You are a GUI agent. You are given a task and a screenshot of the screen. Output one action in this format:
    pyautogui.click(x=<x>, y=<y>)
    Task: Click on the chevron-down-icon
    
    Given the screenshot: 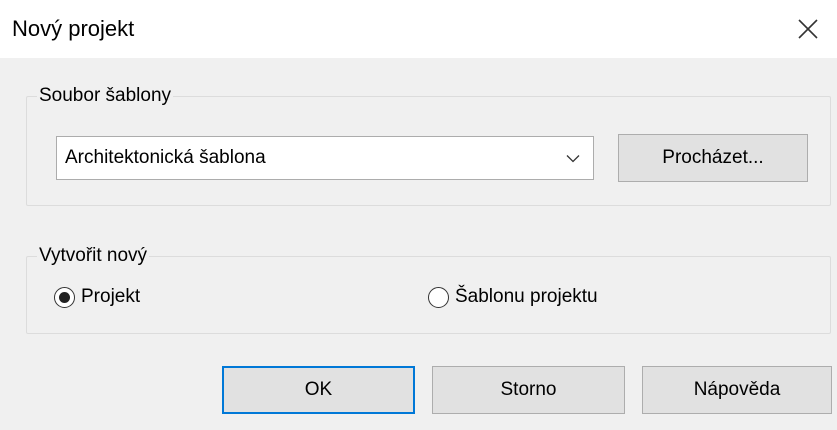 What is the action you would take?
    pyautogui.click(x=573, y=158)
    